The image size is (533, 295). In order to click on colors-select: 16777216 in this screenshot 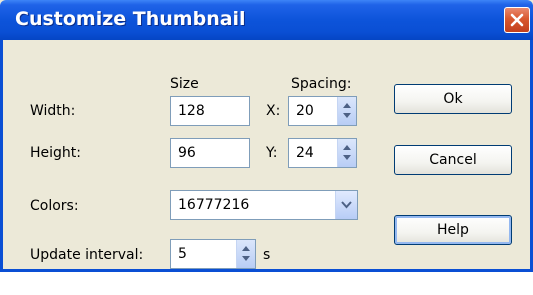, I will do `click(264, 205)`.